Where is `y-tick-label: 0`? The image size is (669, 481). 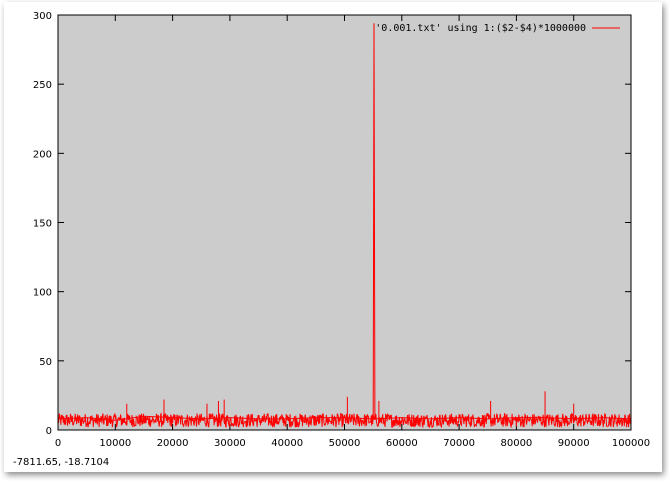
y-tick-label: 0 is located at coordinates (49, 431).